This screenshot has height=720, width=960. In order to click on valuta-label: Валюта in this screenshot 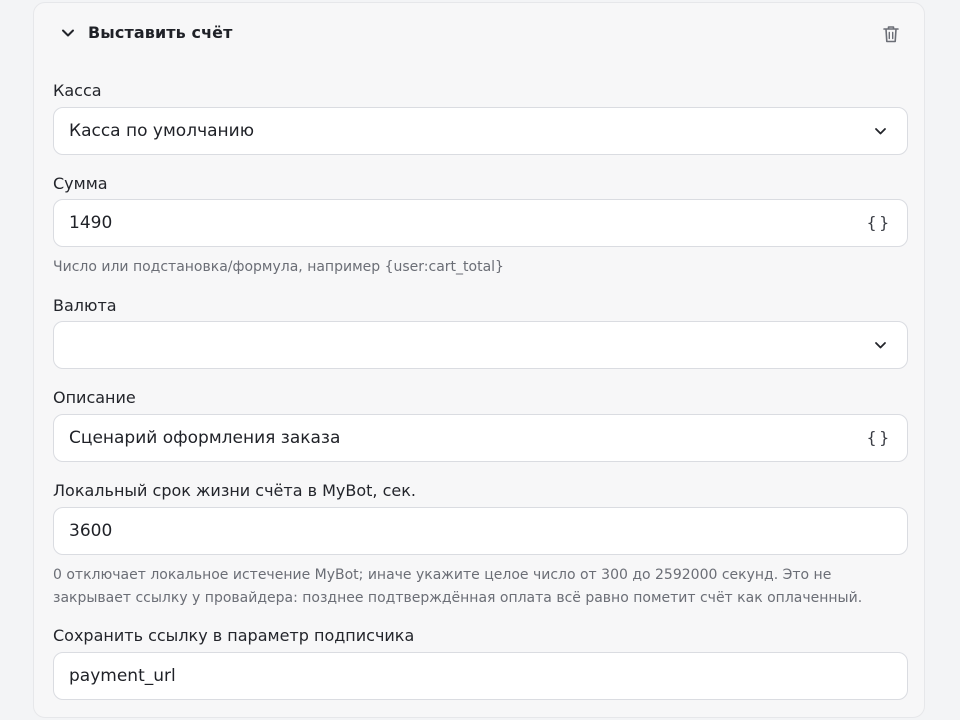, I will do `click(85, 305)`.